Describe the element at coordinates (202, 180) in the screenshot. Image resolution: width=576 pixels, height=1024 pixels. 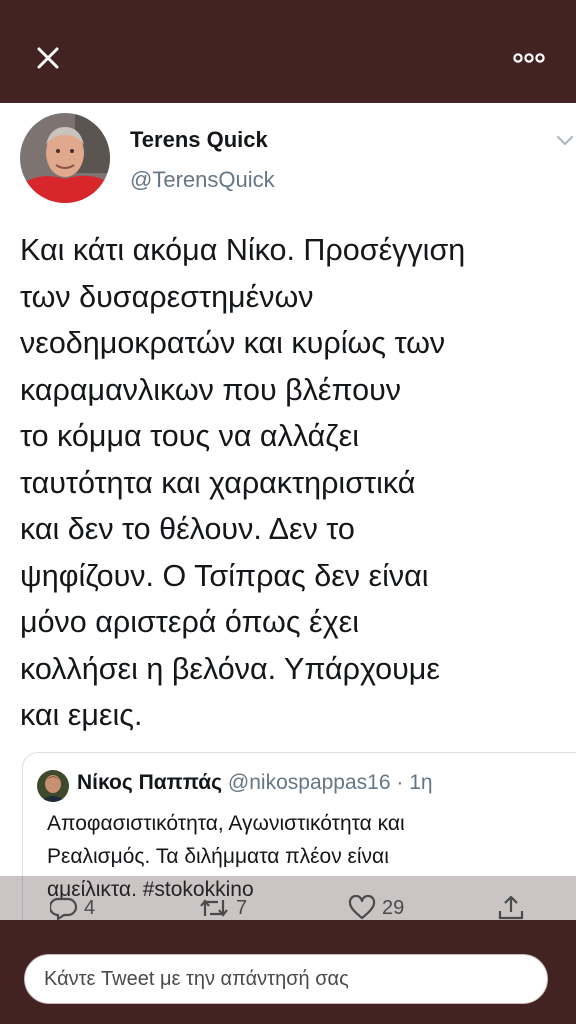
I see `author-handle: @TerensQuick` at that location.